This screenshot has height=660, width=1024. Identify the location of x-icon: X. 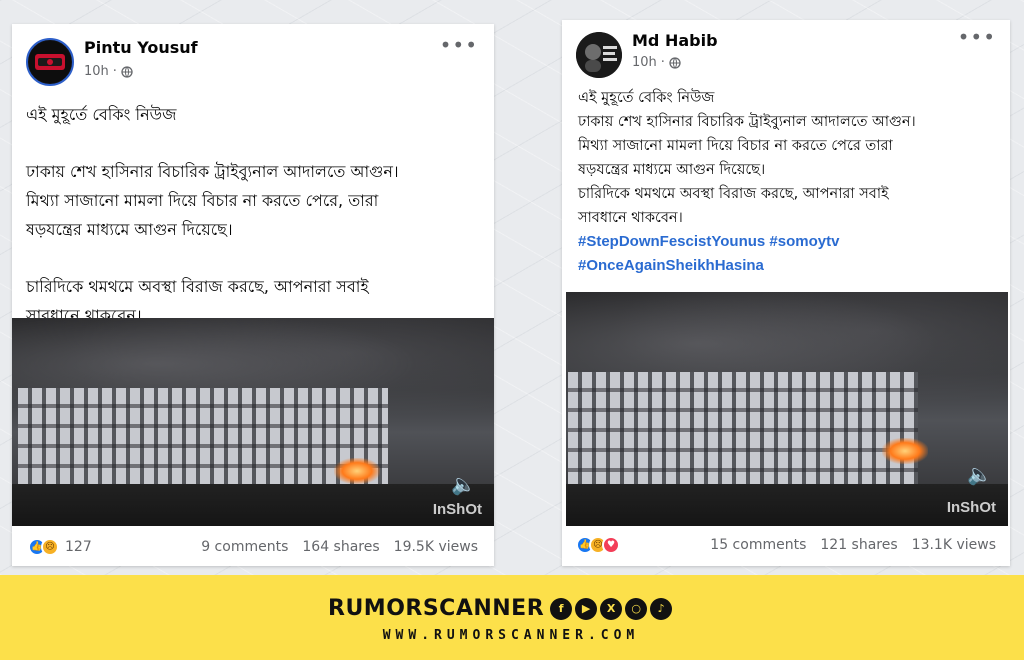
(611, 608).